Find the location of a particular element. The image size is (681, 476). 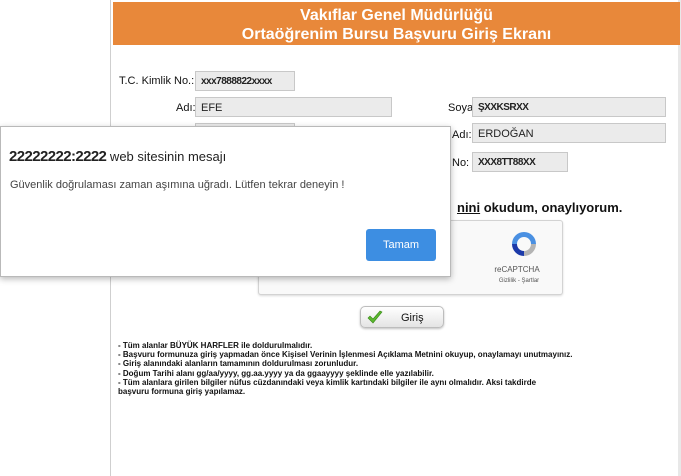

kvkk-agreement: nini okudum, onaylıyorum. is located at coordinates (539, 207).